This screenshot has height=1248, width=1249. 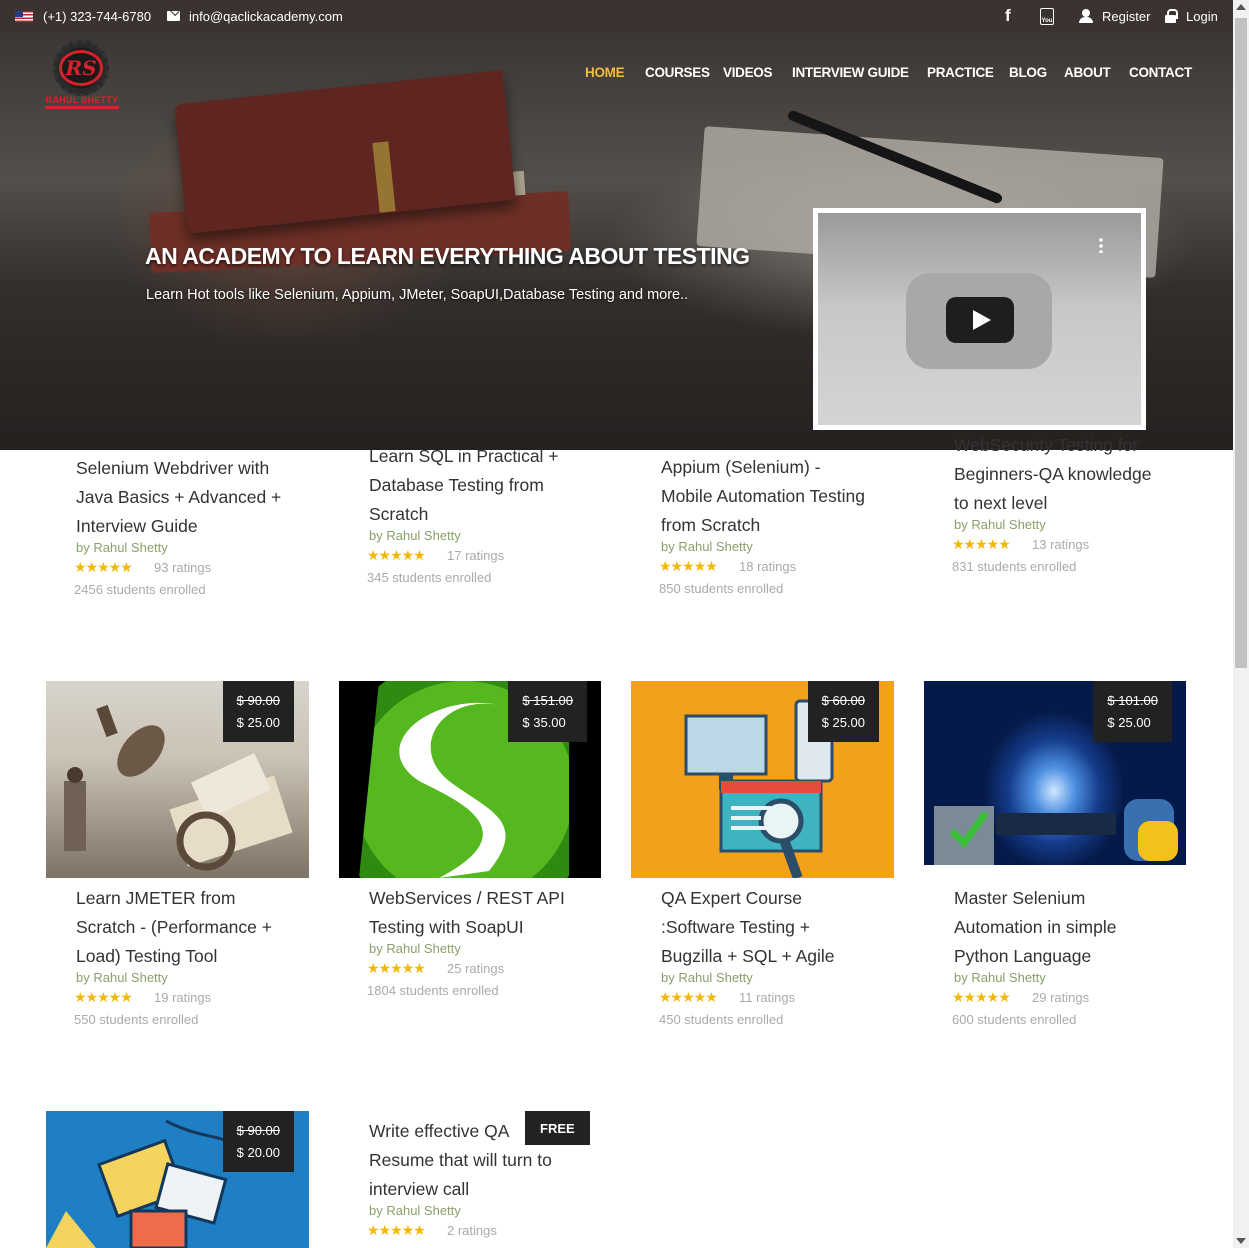 I want to click on course-card-jmeter: $ 90.00 $ 25.00, so click(x=177, y=779).